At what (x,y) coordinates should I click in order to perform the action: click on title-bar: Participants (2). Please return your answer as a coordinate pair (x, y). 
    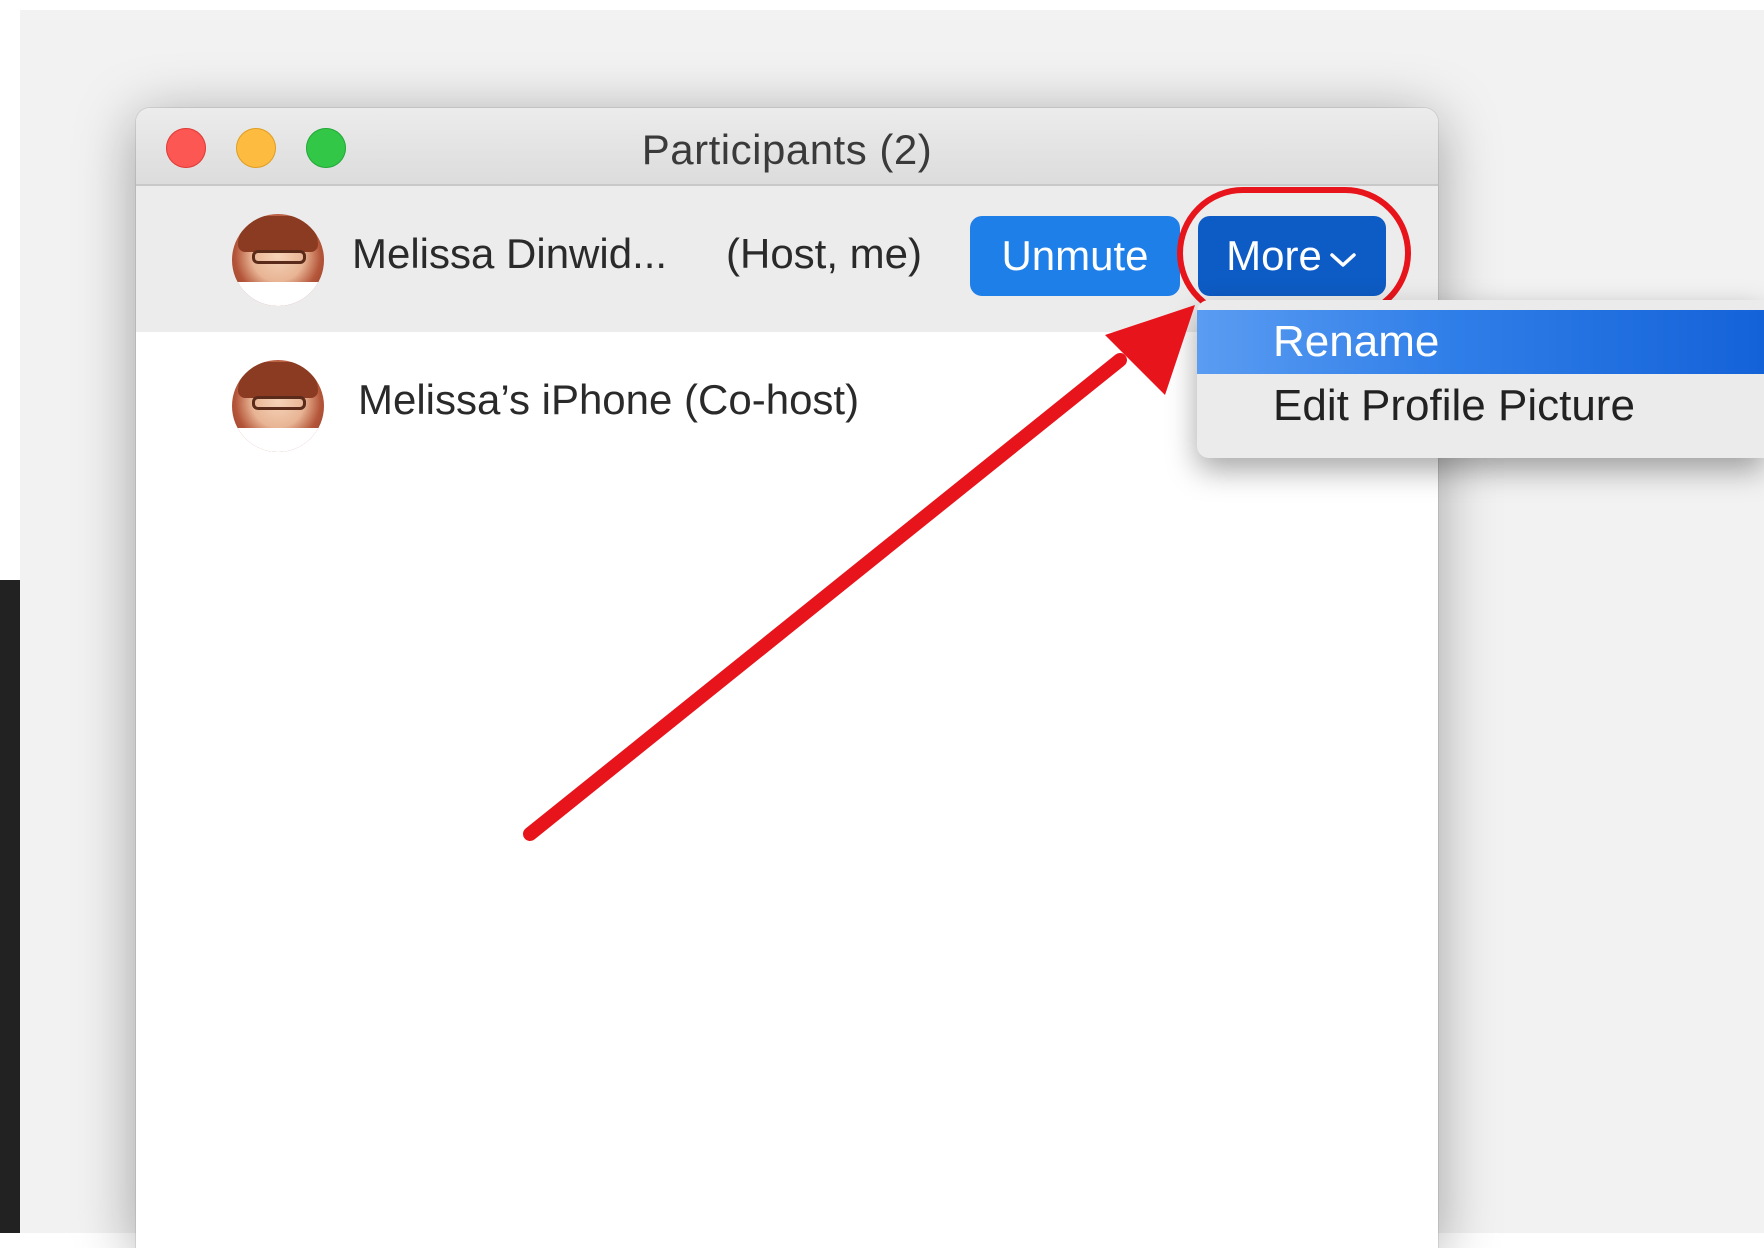
    Looking at the image, I should click on (787, 147).